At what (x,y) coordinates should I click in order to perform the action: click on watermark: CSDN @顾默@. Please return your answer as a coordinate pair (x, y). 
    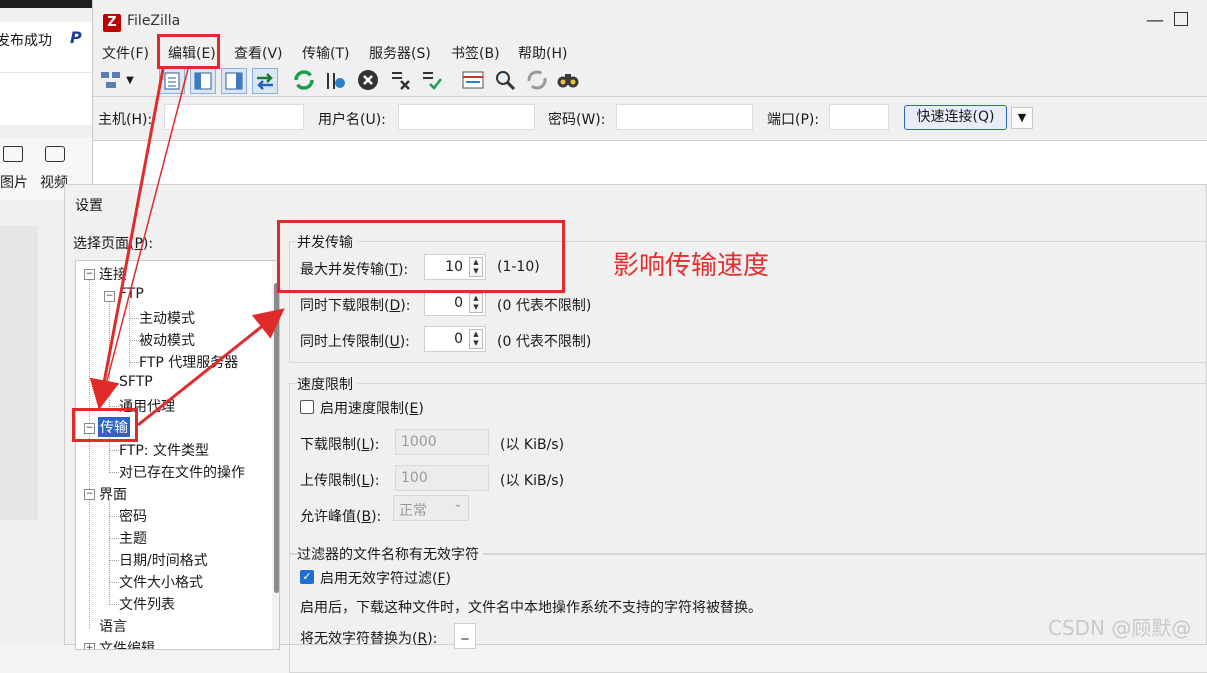
    Looking at the image, I should click on (1120, 628).